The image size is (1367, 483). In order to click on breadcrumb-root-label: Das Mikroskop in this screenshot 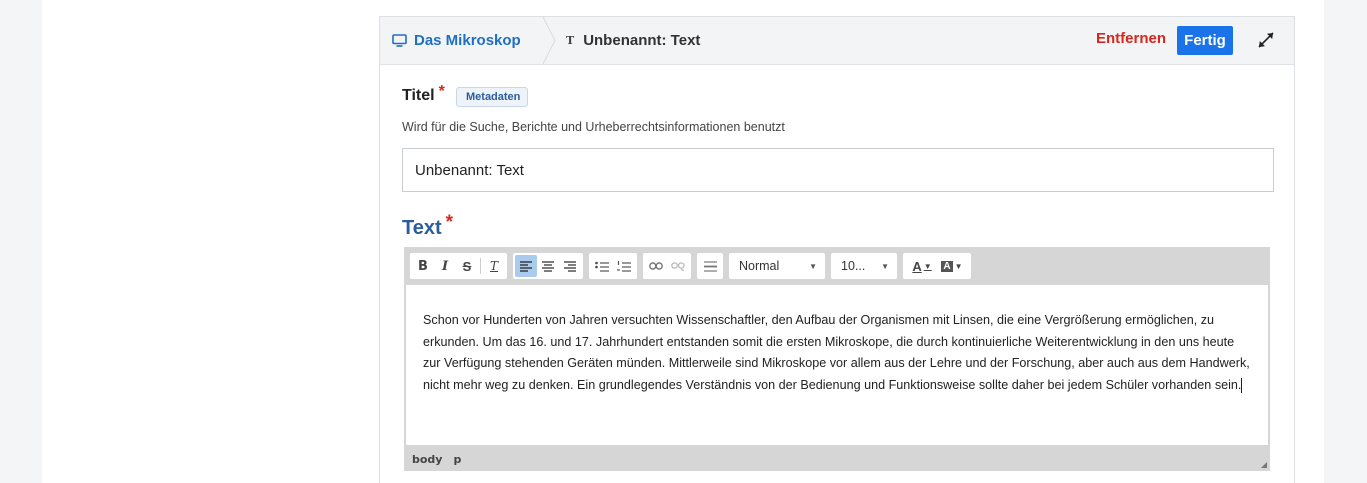, I will do `click(467, 40)`.